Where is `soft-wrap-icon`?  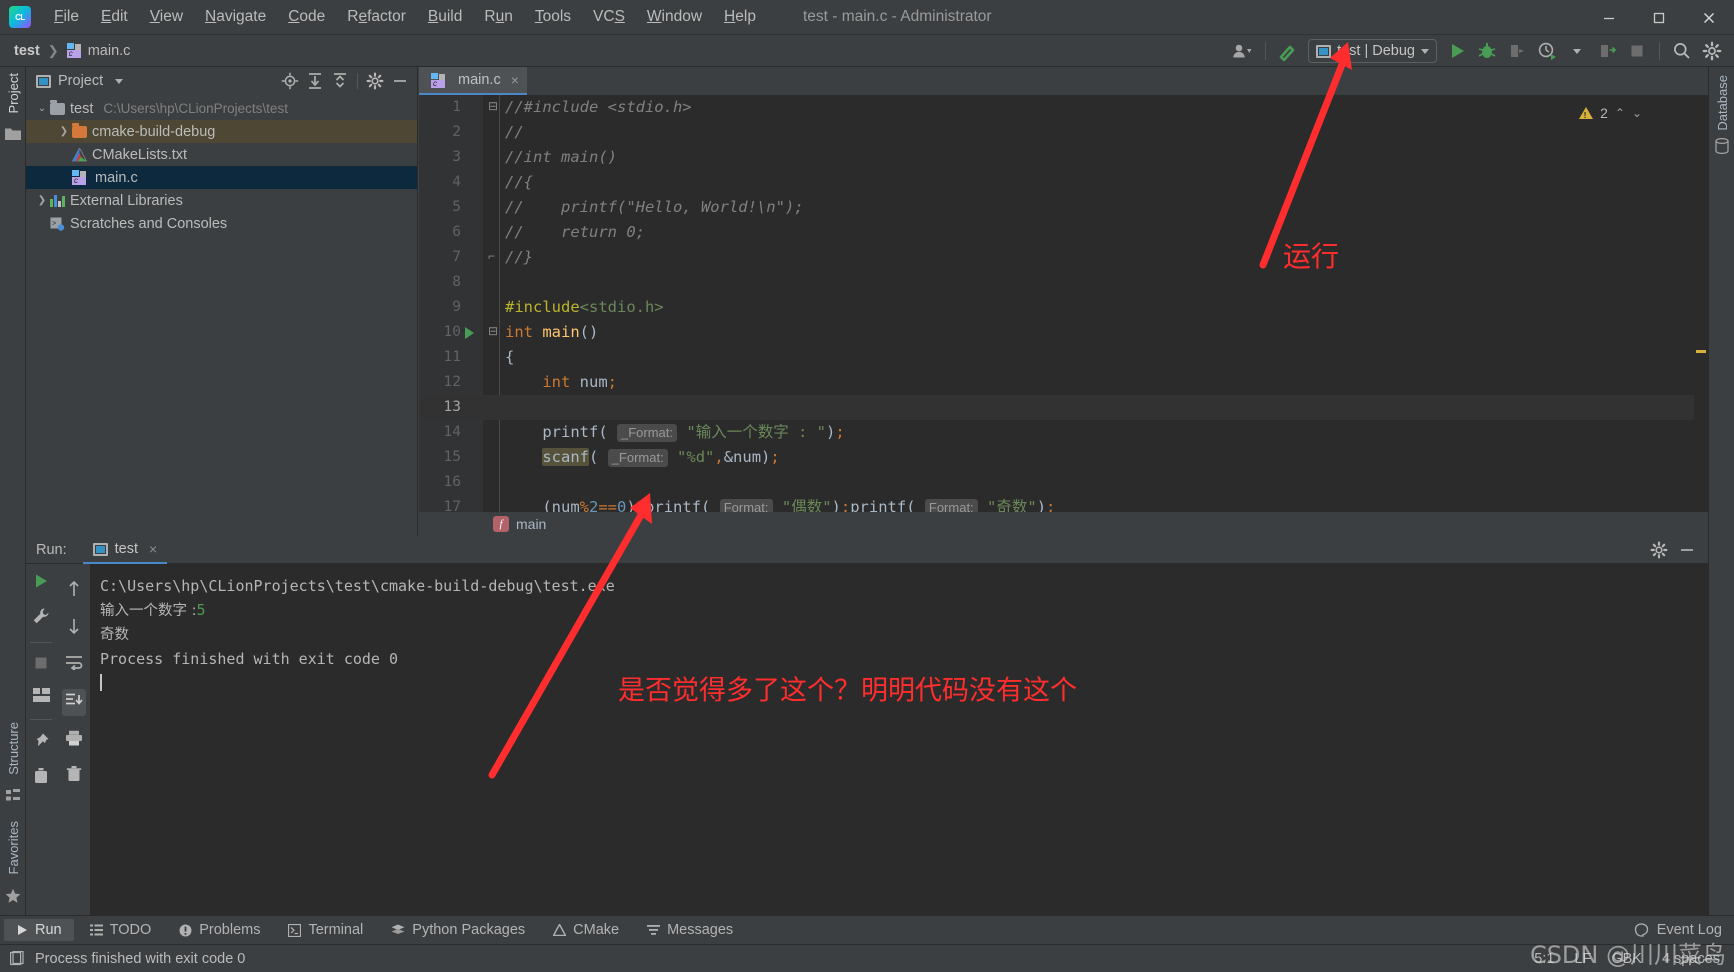 soft-wrap-icon is located at coordinates (74, 664).